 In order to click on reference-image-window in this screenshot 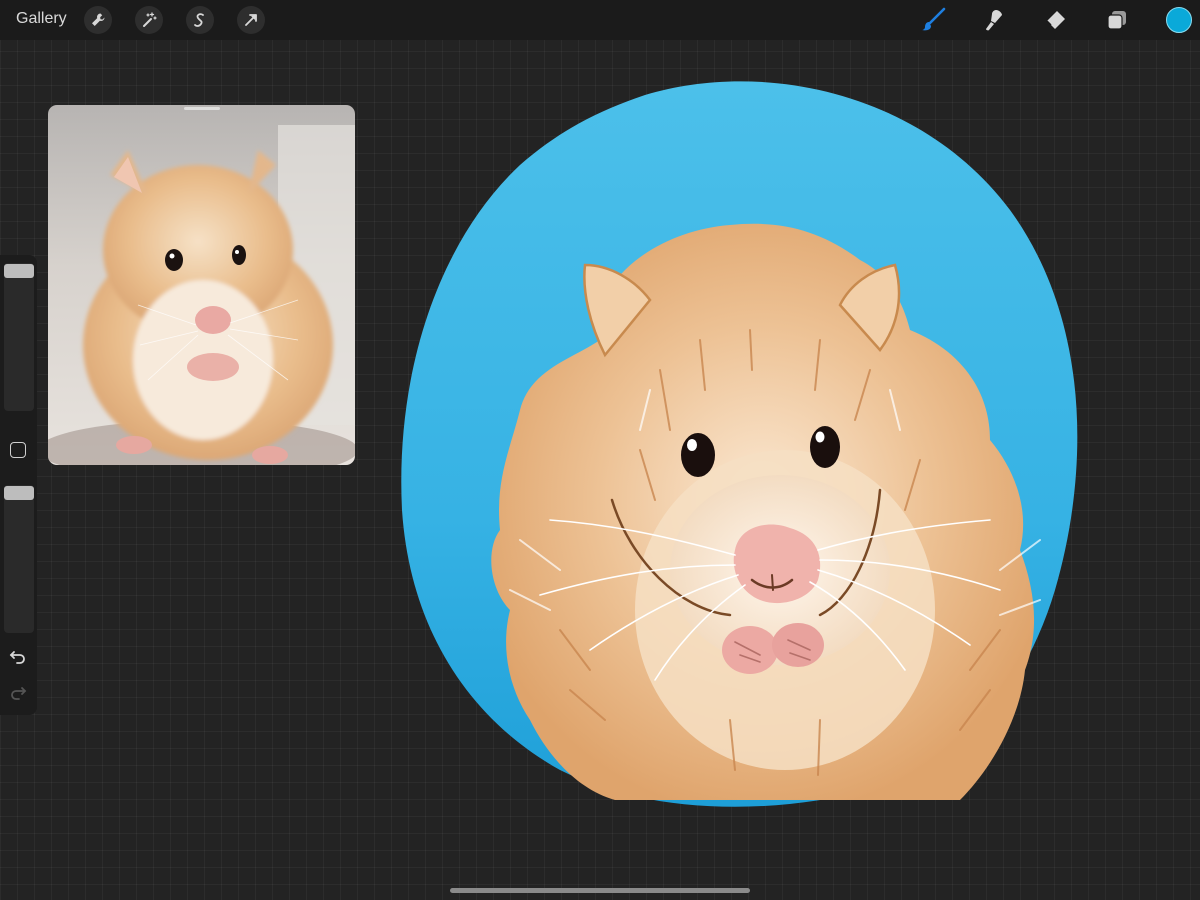, I will do `click(201, 285)`.